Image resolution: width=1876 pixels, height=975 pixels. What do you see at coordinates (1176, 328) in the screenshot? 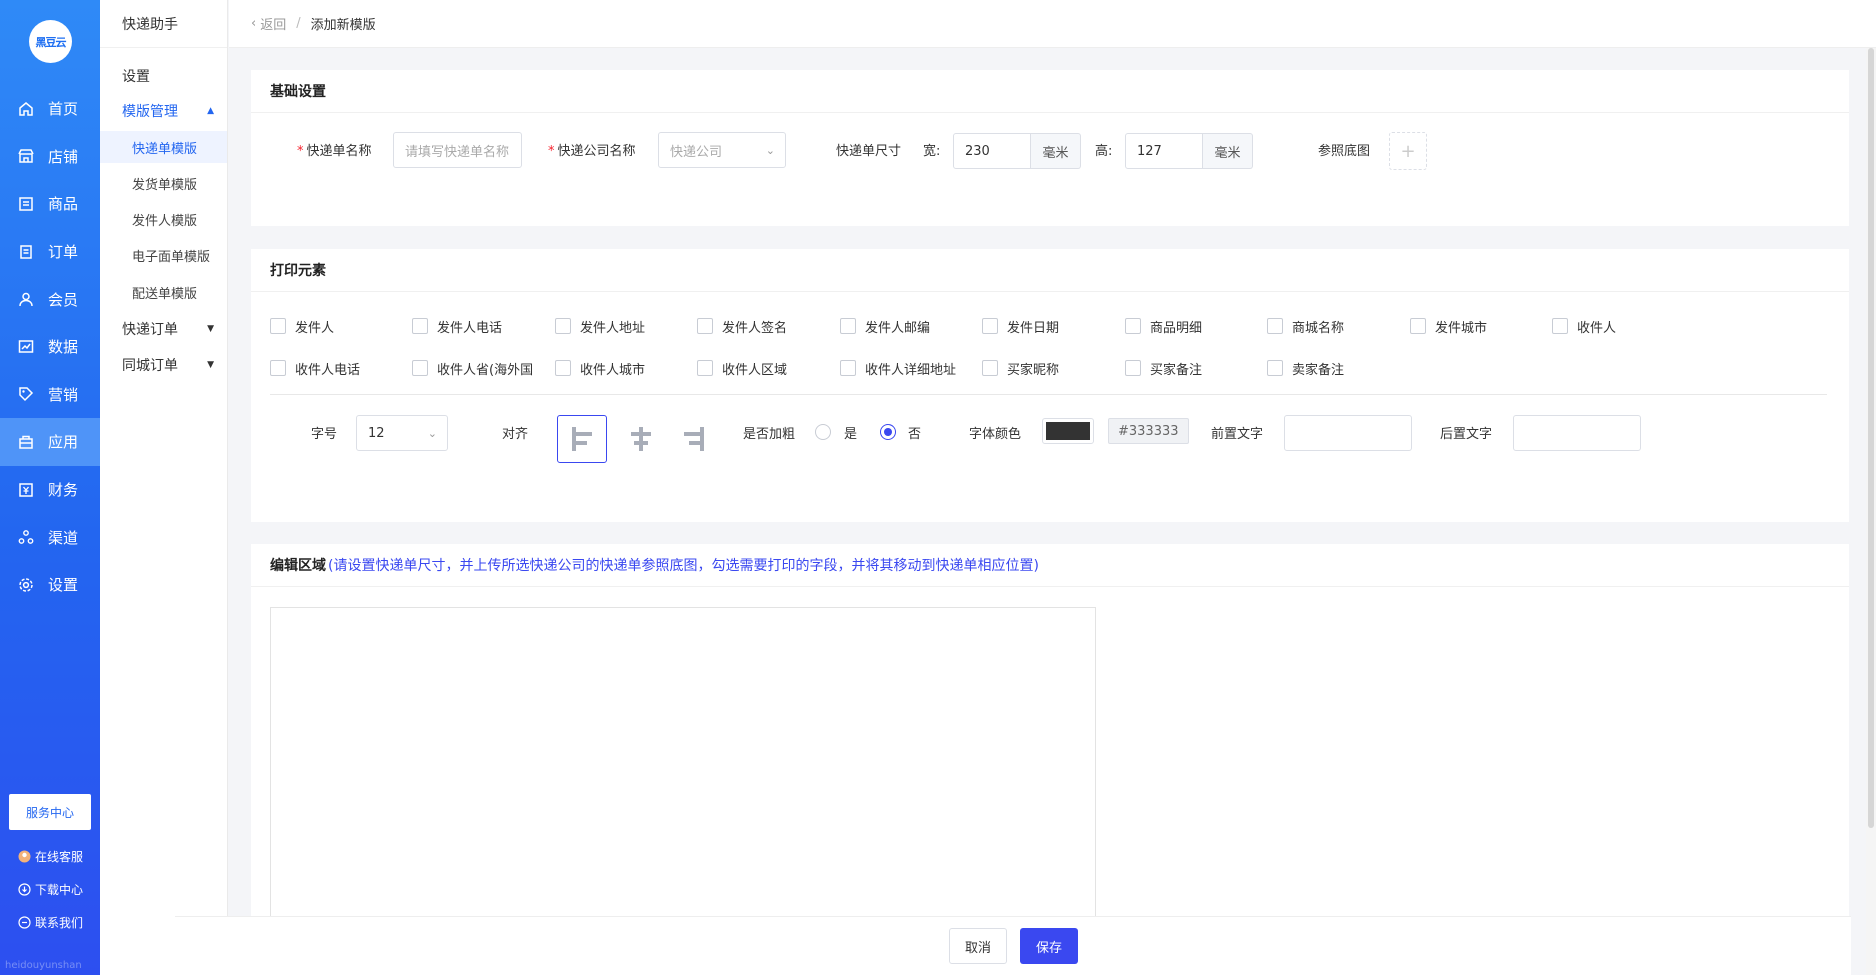
I see `checkbox-label: 商品明细` at bounding box center [1176, 328].